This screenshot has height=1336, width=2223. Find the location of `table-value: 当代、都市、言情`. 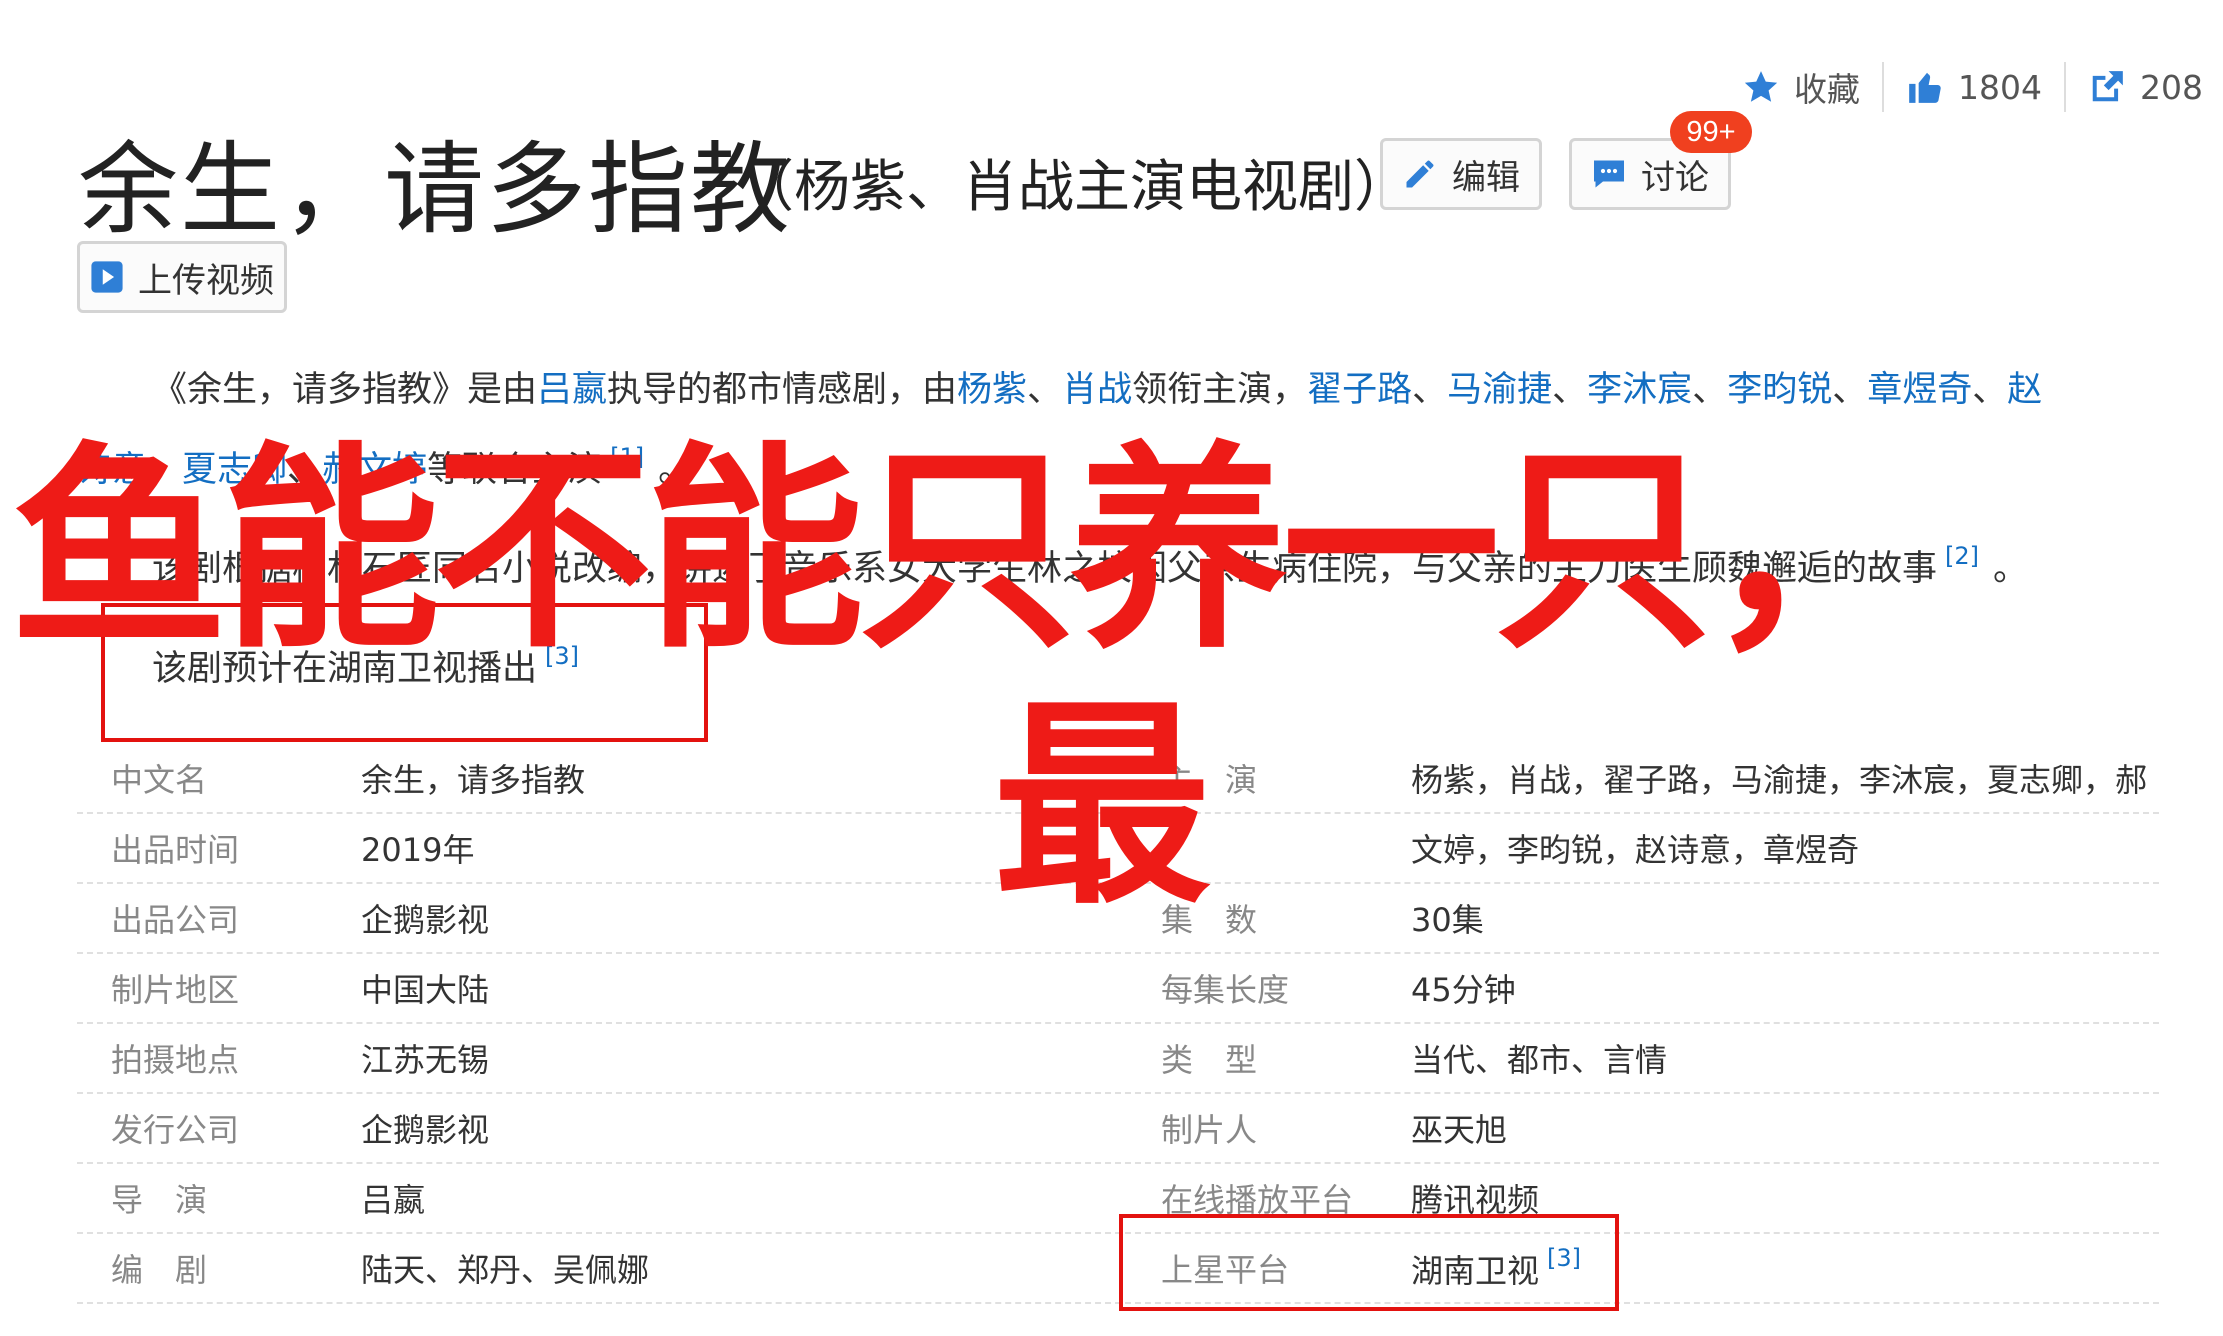

table-value: 当代、都市、言情 is located at coordinates (1539, 1060).